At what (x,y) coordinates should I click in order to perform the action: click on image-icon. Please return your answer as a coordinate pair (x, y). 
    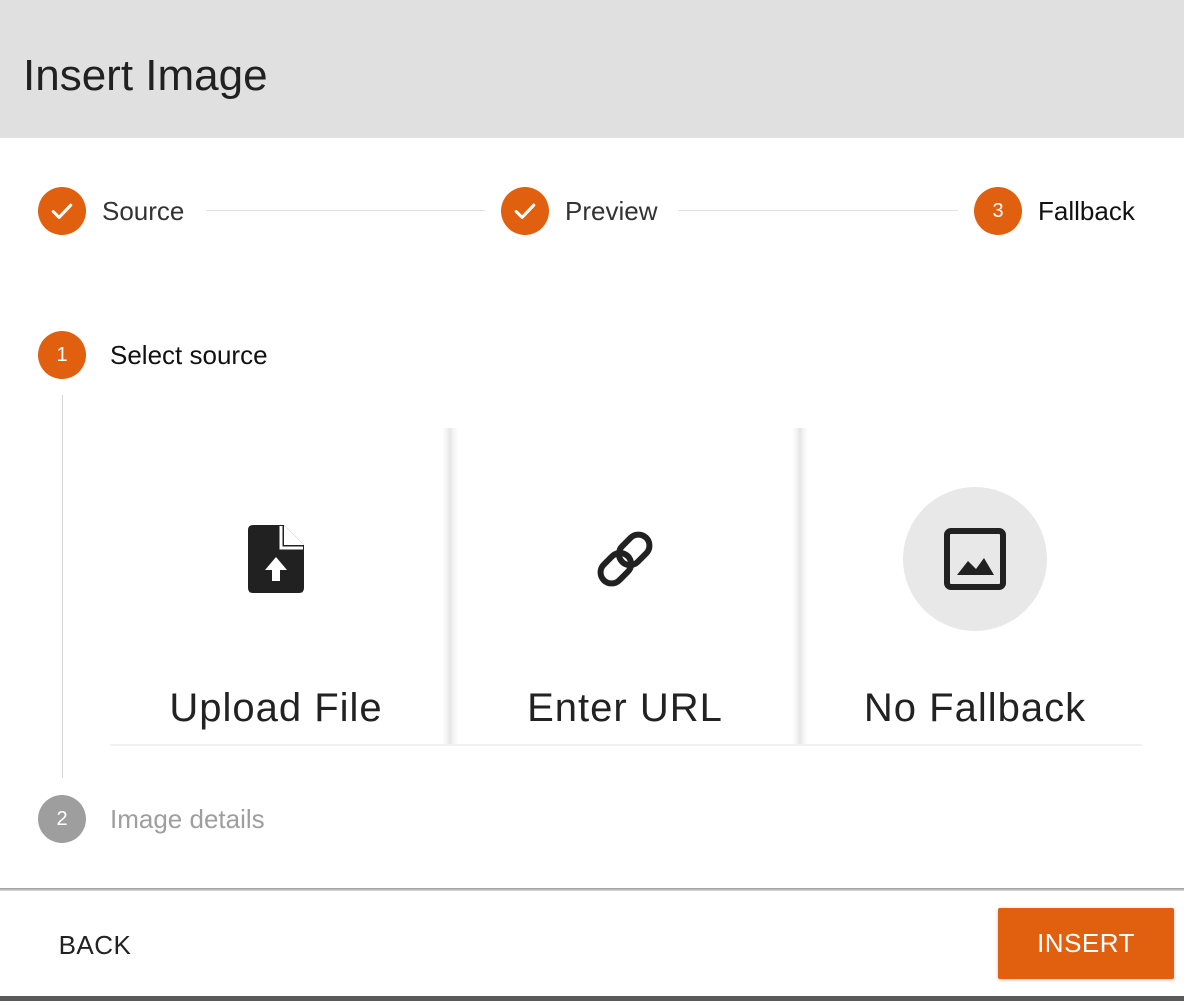
    Looking at the image, I should click on (975, 559).